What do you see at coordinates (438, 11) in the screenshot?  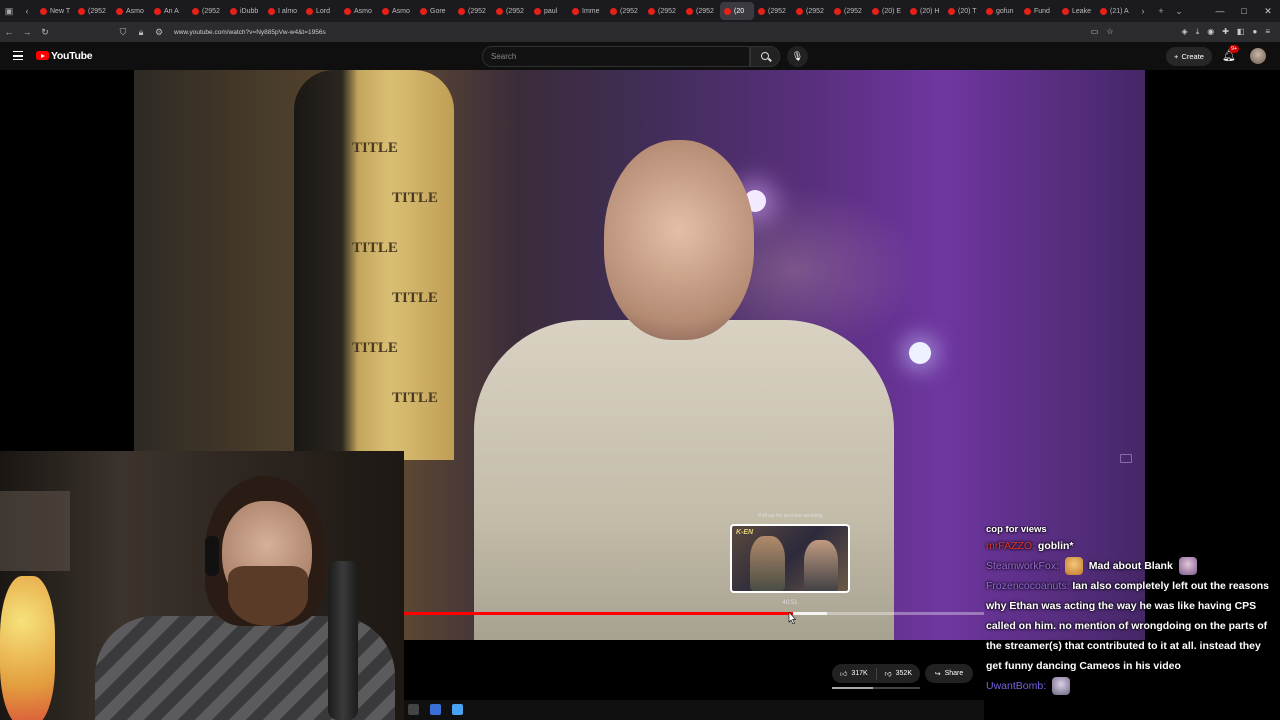 I see `tab-label: Gore` at bounding box center [438, 11].